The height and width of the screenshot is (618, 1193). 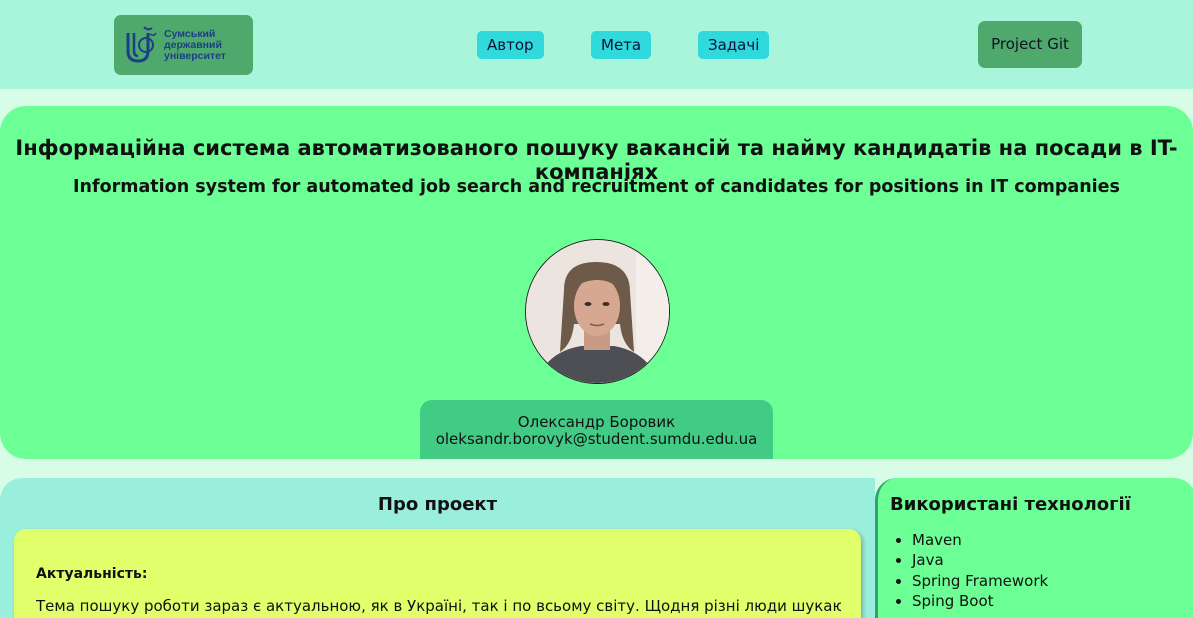 What do you see at coordinates (195, 55) in the screenshot?
I see `logo-text-line3: університет` at bounding box center [195, 55].